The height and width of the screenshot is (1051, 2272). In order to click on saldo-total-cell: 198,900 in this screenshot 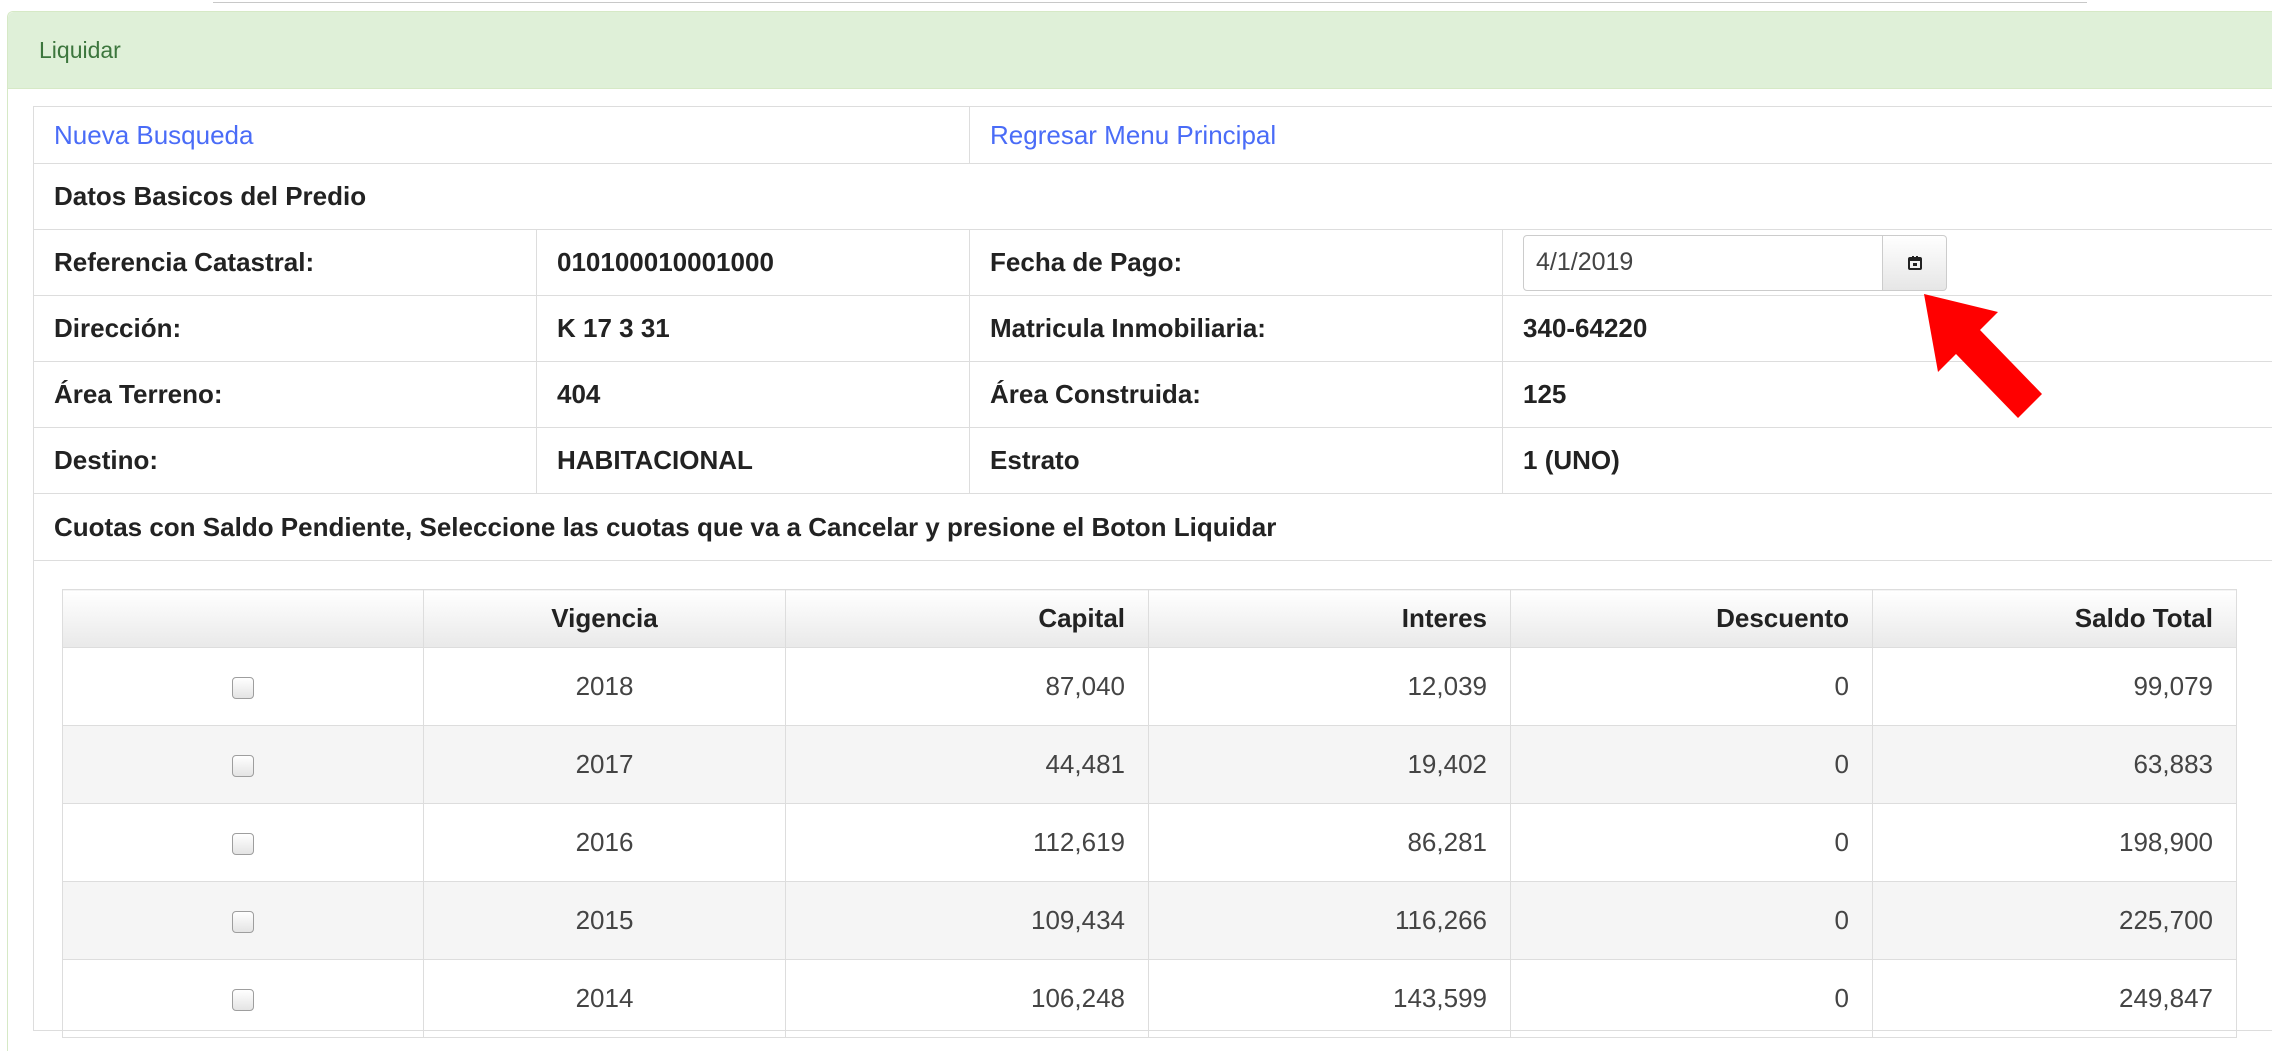, I will do `click(2055, 843)`.